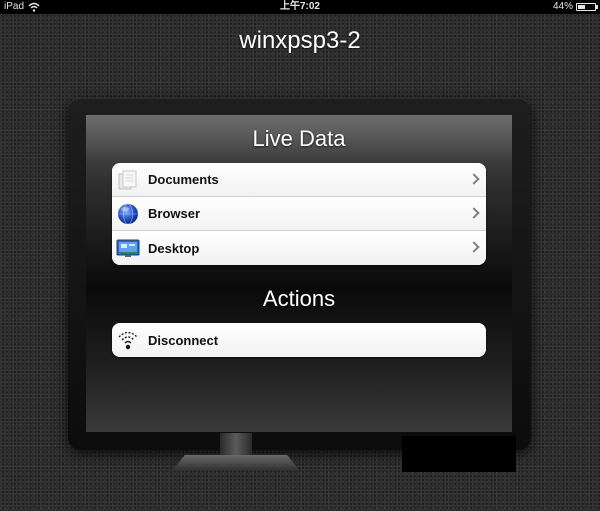  I want to click on documents-icon, so click(128, 180).